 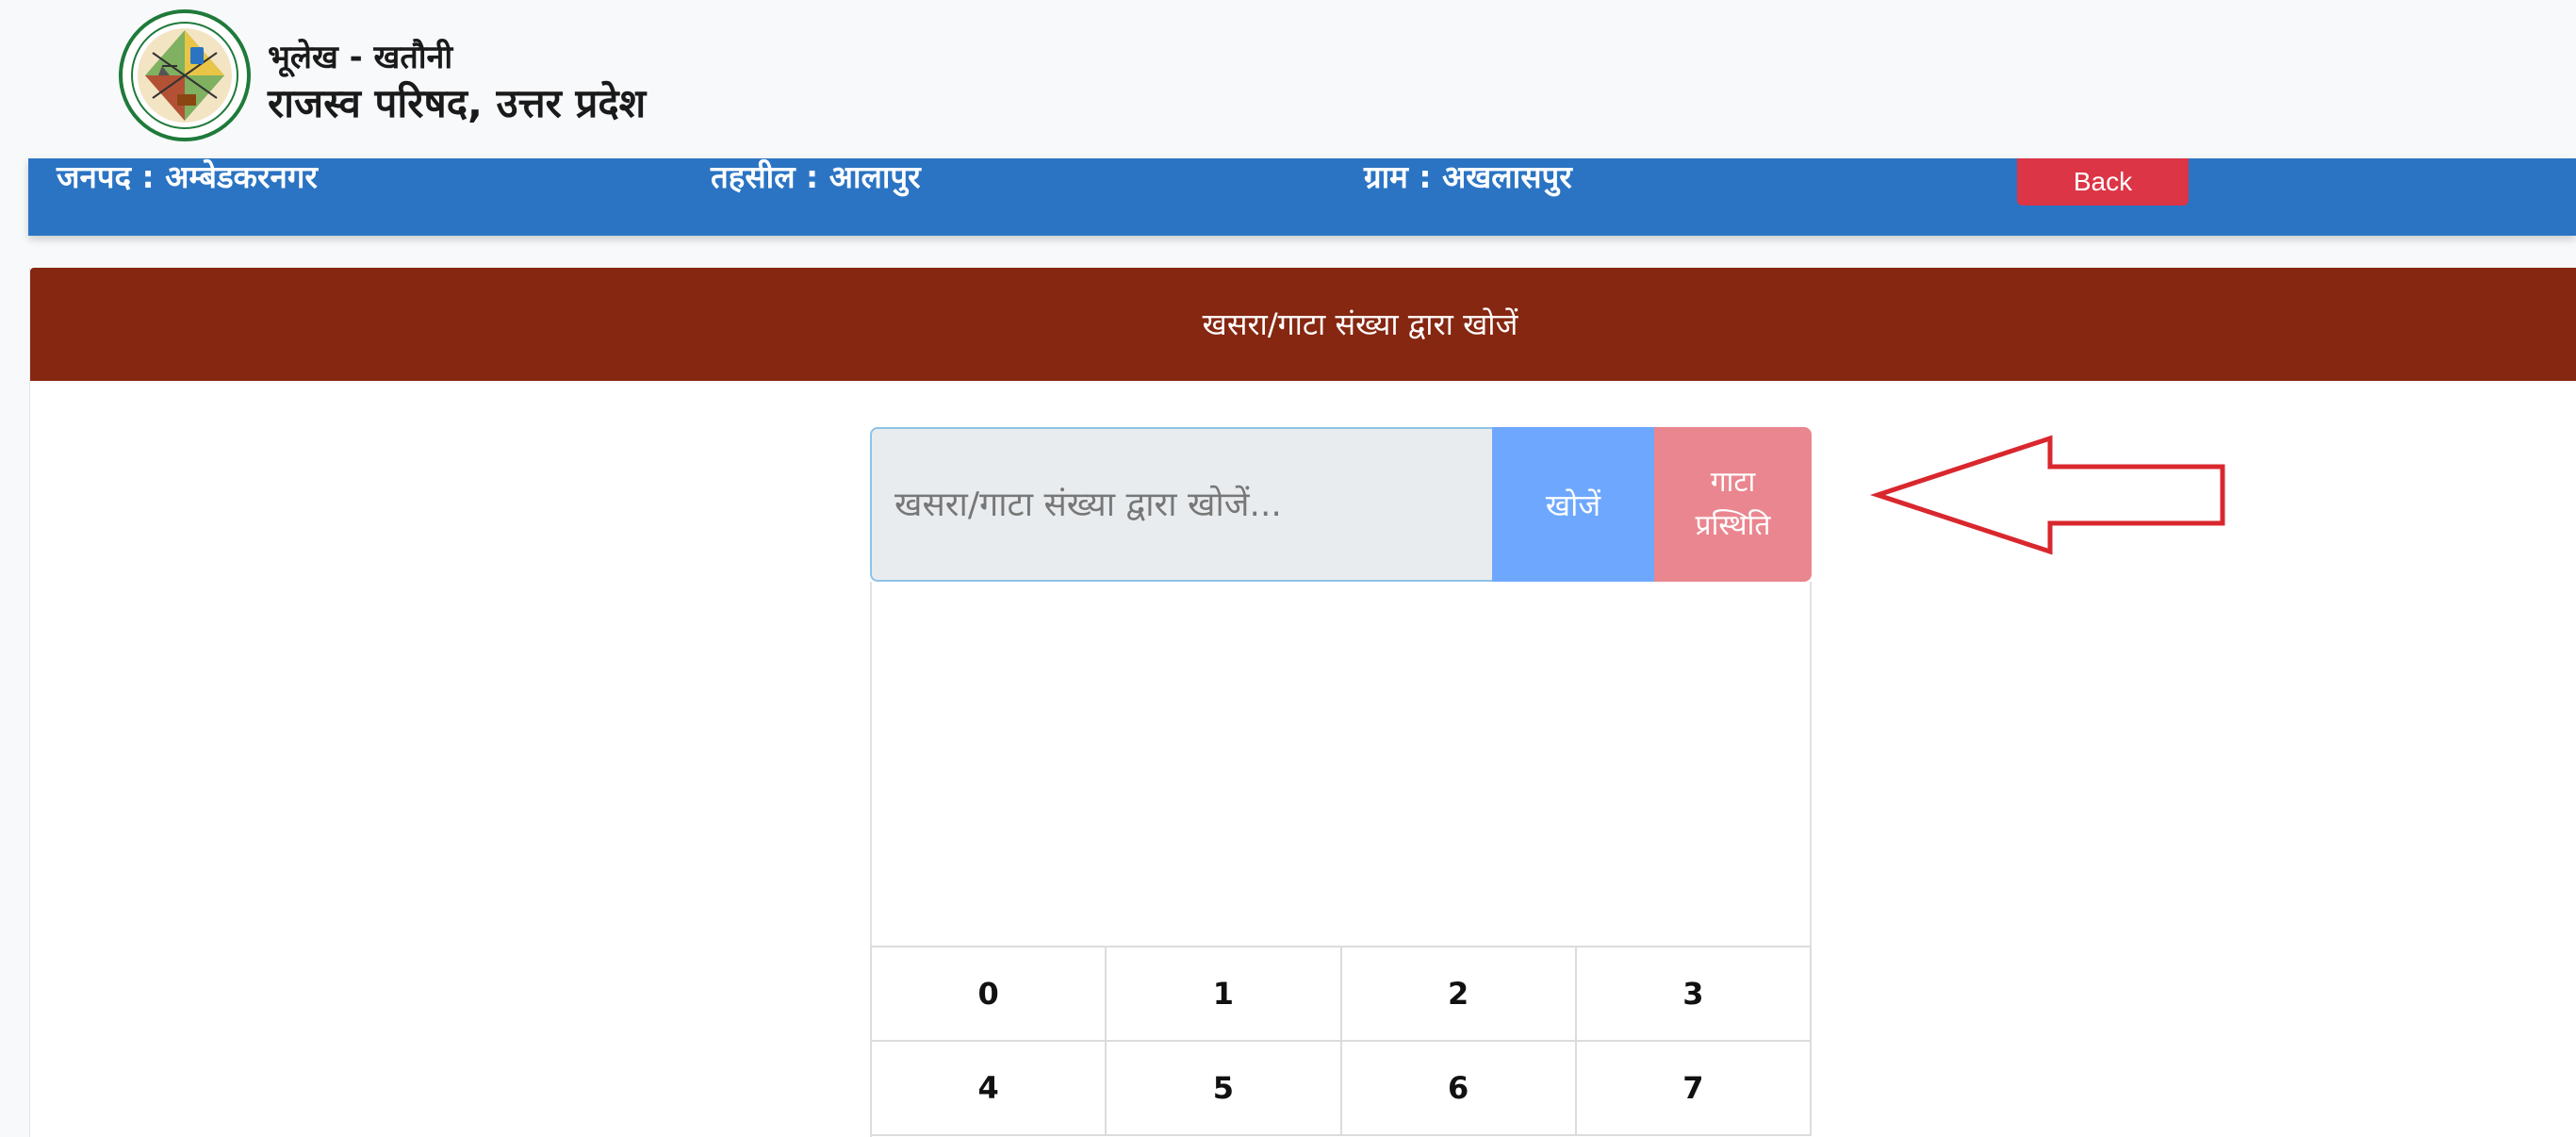 I want to click on back-button: Back, so click(x=2103, y=182).